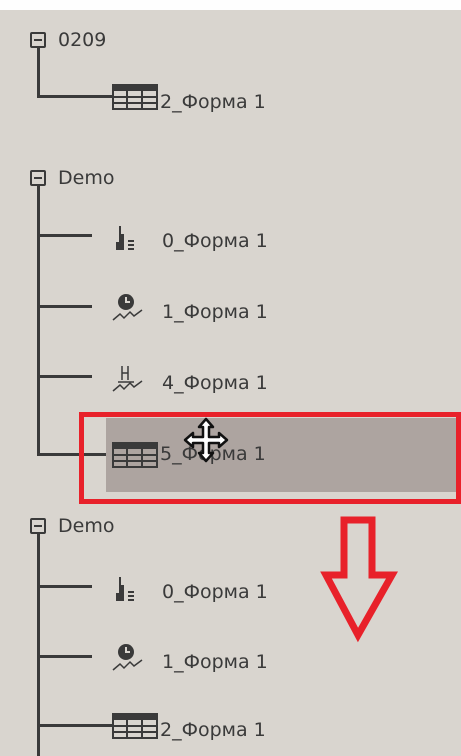 This screenshot has width=461, height=756. What do you see at coordinates (270, 458) in the screenshot?
I see `selection-highlight-box` at bounding box center [270, 458].